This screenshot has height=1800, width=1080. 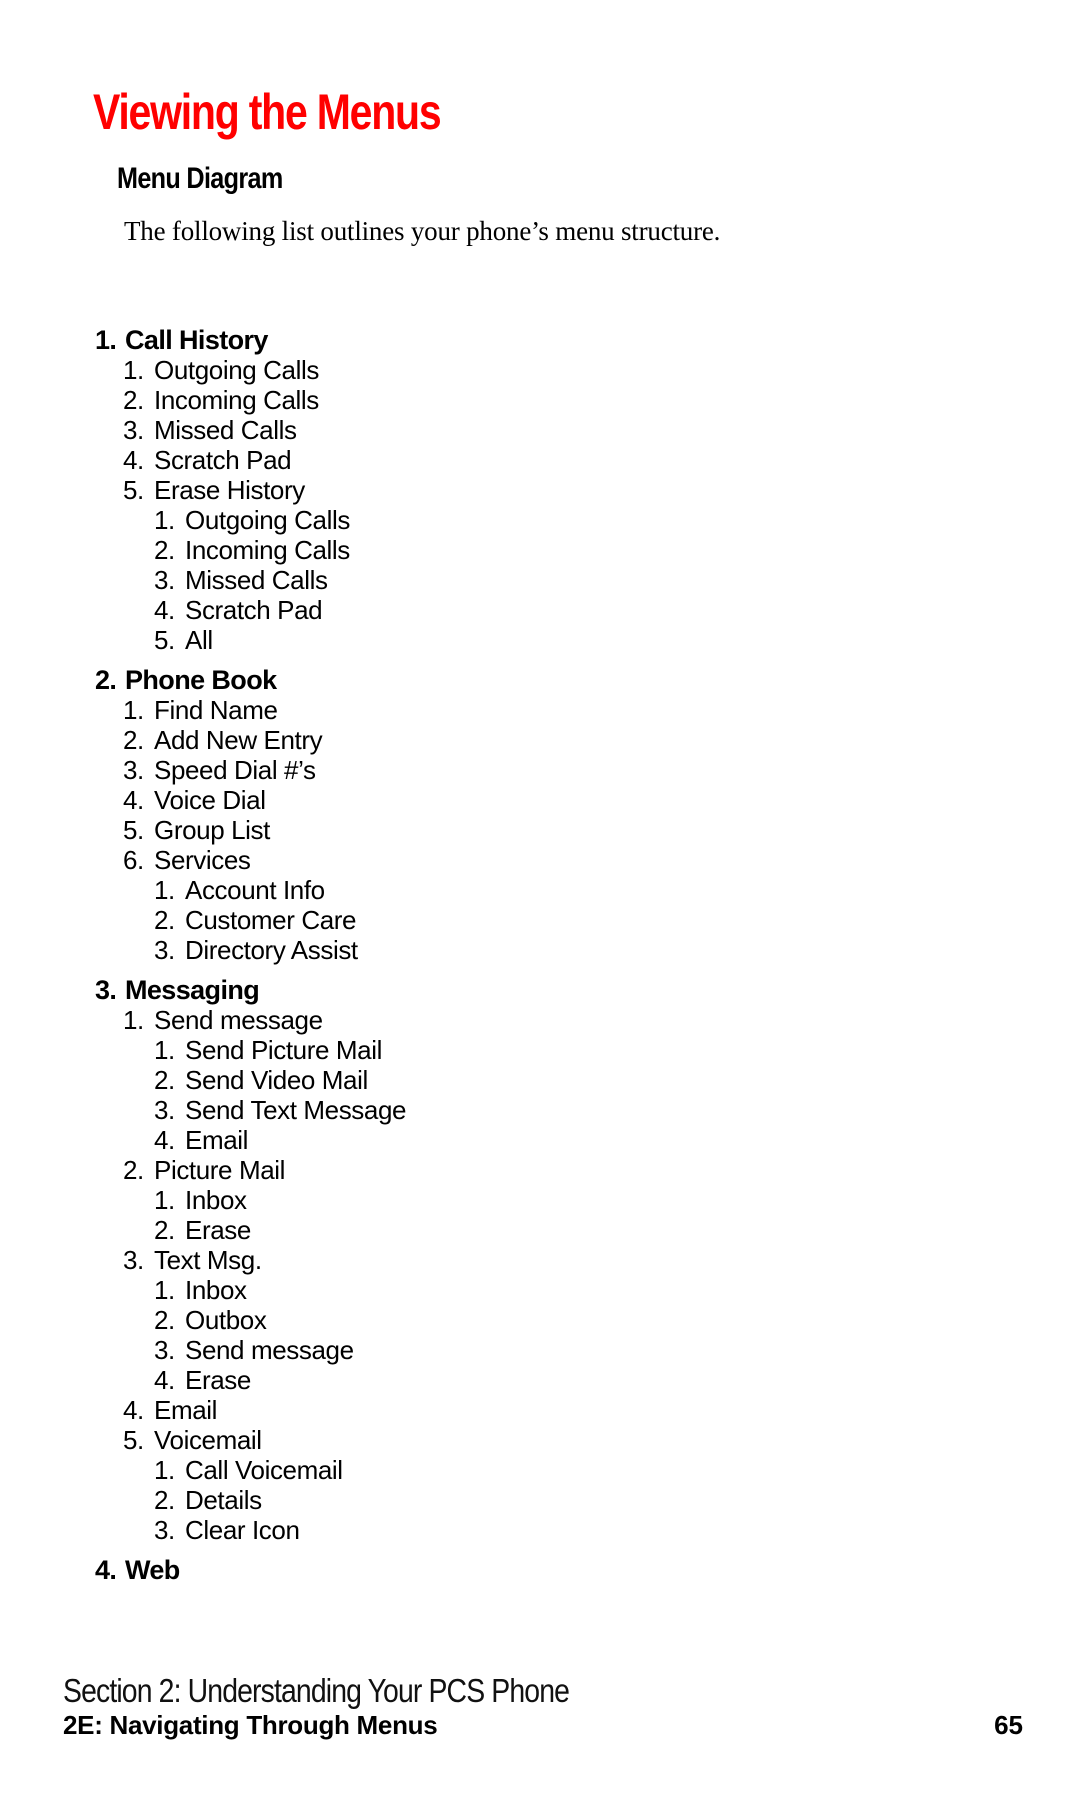 What do you see at coordinates (271, 950) in the screenshot?
I see `item-label: Directory Assist` at bounding box center [271, 950].